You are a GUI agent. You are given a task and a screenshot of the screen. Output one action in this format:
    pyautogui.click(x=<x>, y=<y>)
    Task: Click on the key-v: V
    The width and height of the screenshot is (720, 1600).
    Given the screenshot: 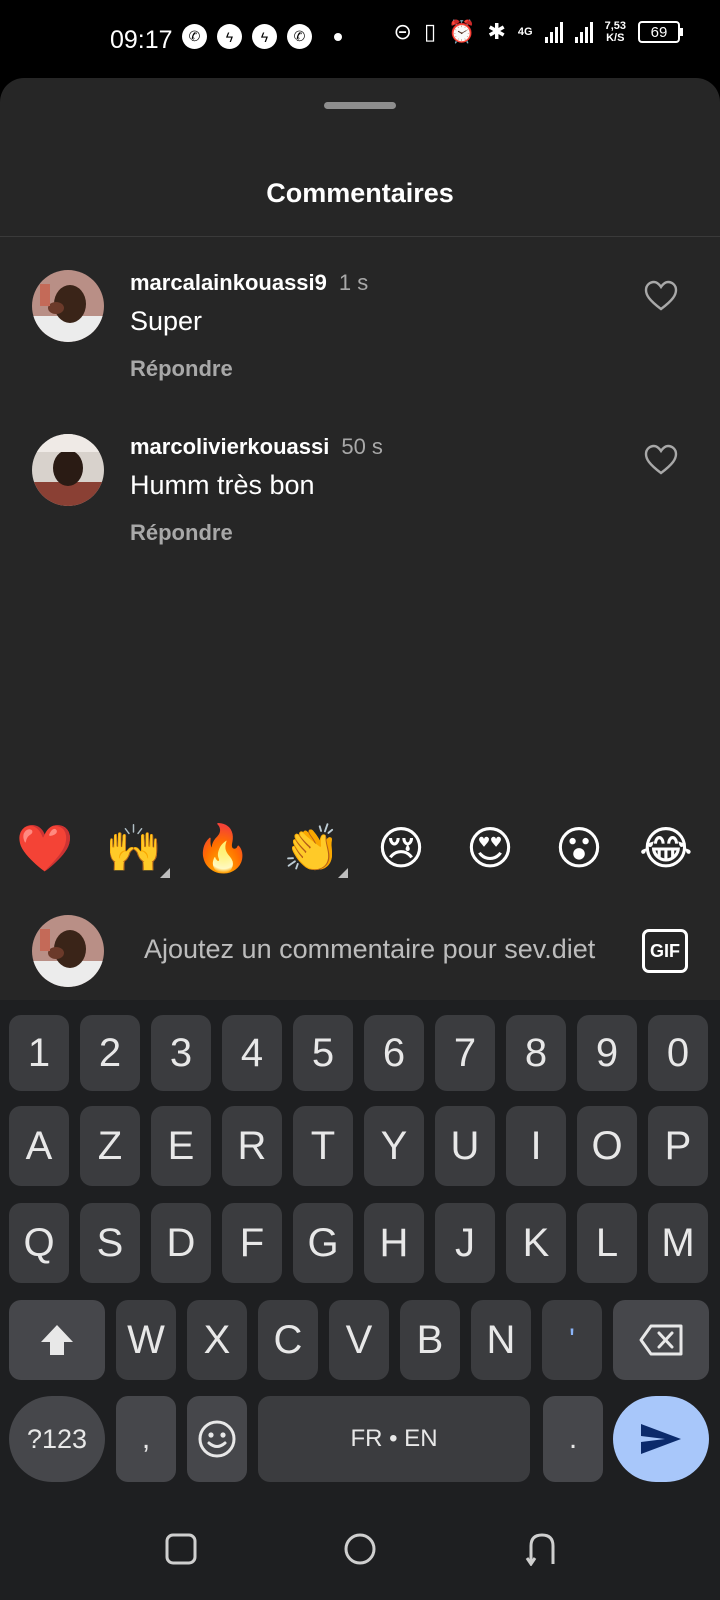 What is the action you would take?
    pyautogui.click(x=359, y=1340)
    